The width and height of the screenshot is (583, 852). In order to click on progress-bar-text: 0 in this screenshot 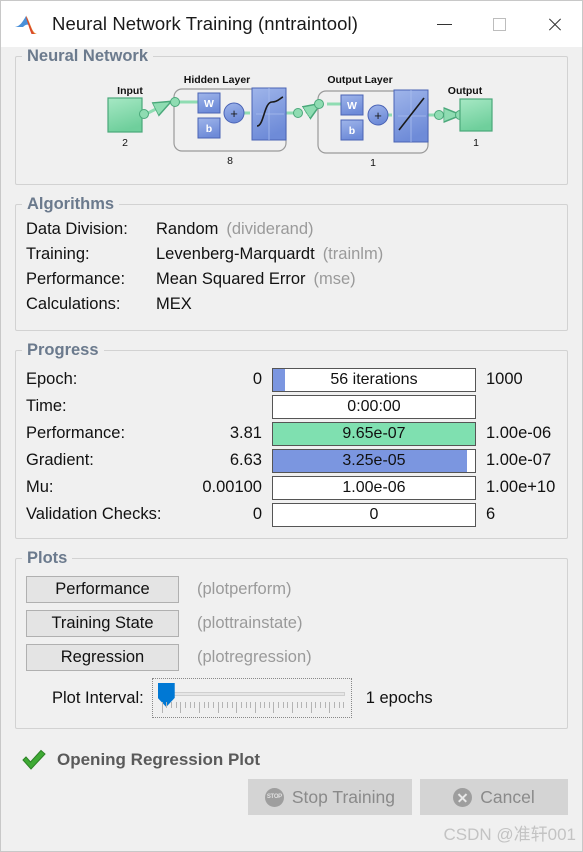, I will do `click(374, 514)`.